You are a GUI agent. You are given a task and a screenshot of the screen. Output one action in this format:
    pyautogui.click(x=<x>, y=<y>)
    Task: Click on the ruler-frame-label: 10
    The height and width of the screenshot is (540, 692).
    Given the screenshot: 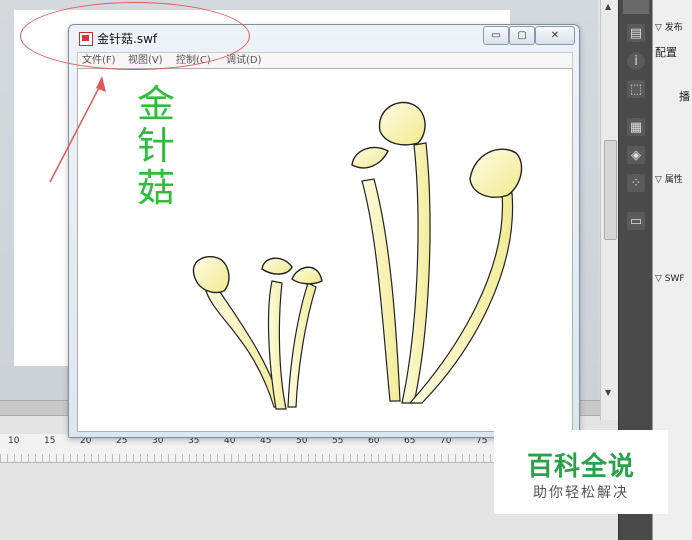 What is the action you would take?
    pyautogui.click(x=14, y=441)
    